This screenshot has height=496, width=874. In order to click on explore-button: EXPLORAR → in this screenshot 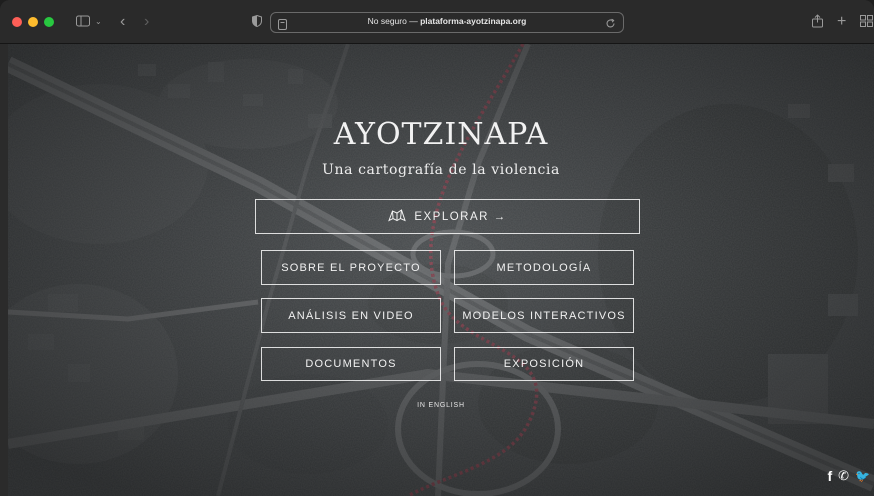, I will do `click(447, 216)`.